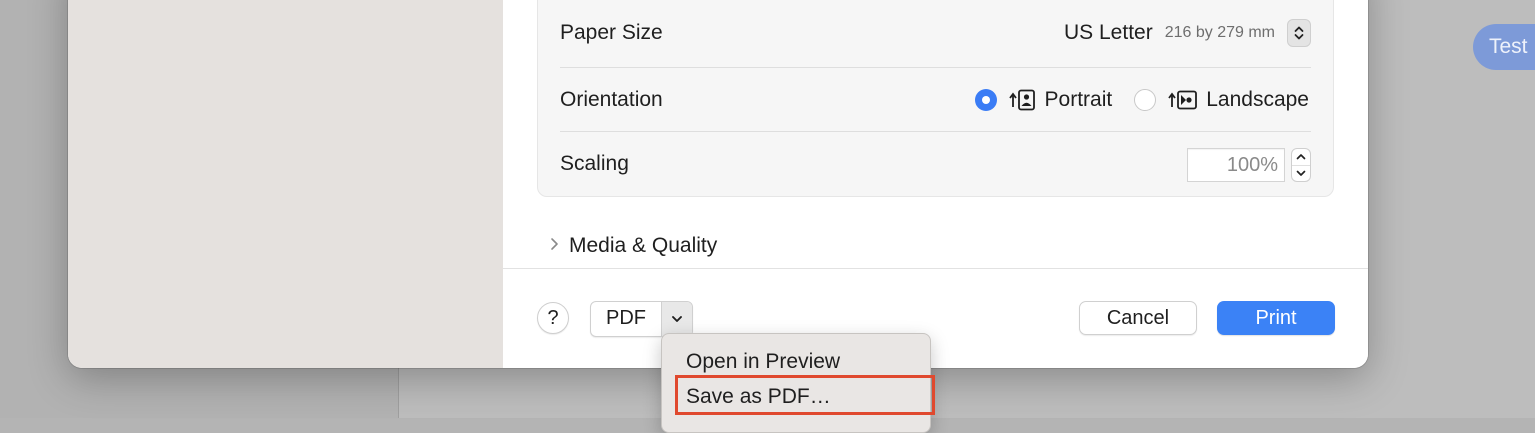 The width and height of the screenshot is (1535, 433). I want to click on cancel-button: Cancel, so click(1138, 318).